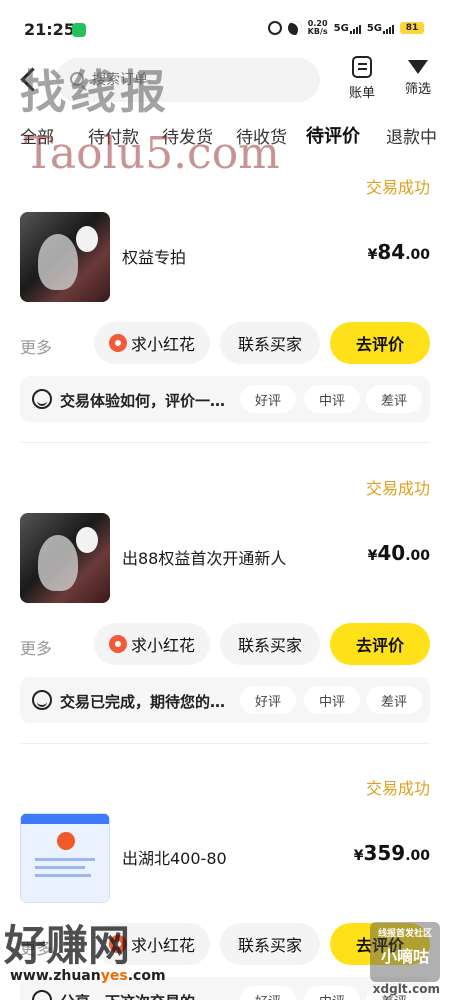 The width and height of the screenshot is (450, 1000). I want to click on status-indicators: 0.20 KB/s 5G 5G 81, so click(345, 28).